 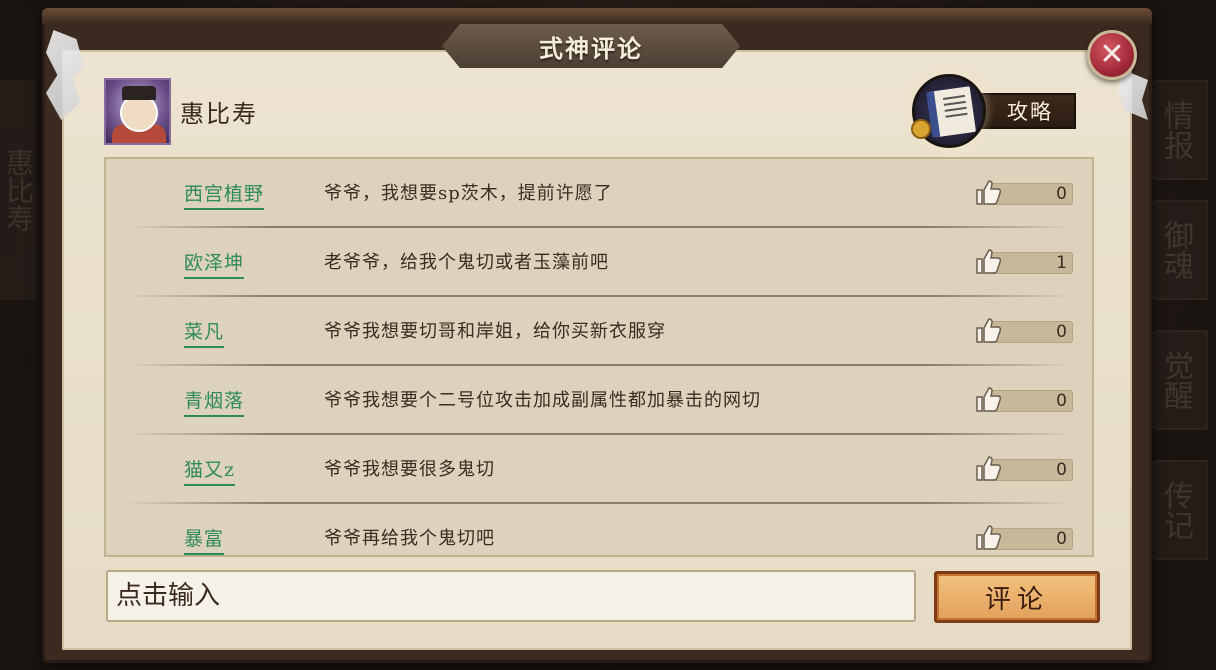 I want to click on dialog-title-plate: 式神评论, so click(x=591, y=46).